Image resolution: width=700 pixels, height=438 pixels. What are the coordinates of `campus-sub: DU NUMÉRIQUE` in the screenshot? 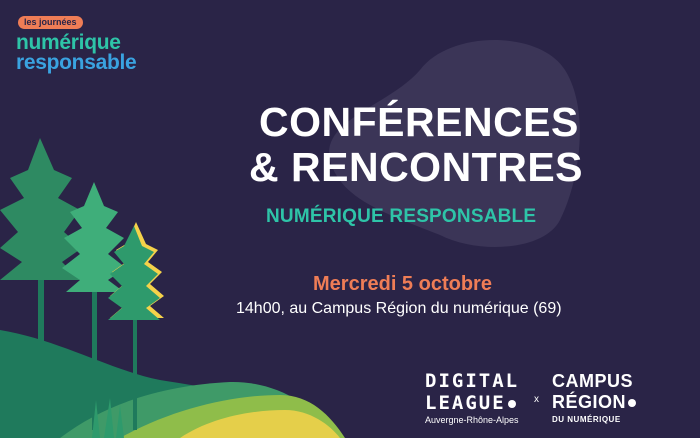 It's located at (586, 419).